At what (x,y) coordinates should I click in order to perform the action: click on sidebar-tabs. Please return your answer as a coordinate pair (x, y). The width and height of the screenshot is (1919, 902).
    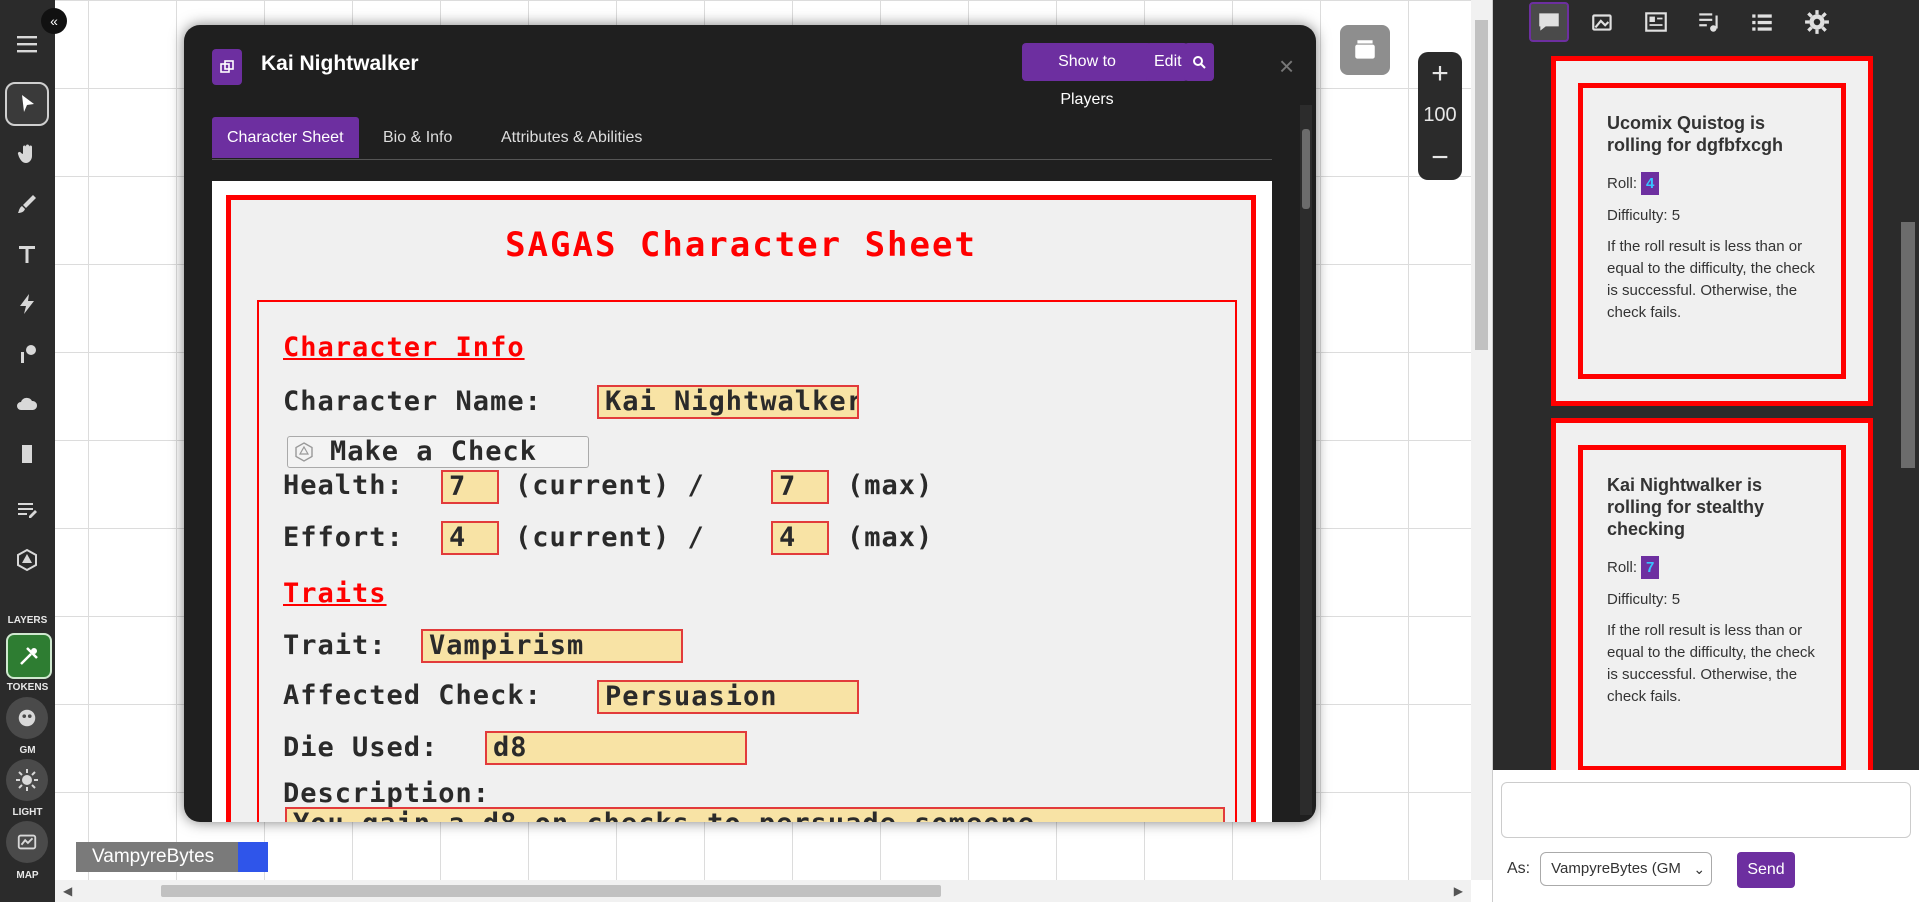
    Looking at the image, I should click on (1706, 22).